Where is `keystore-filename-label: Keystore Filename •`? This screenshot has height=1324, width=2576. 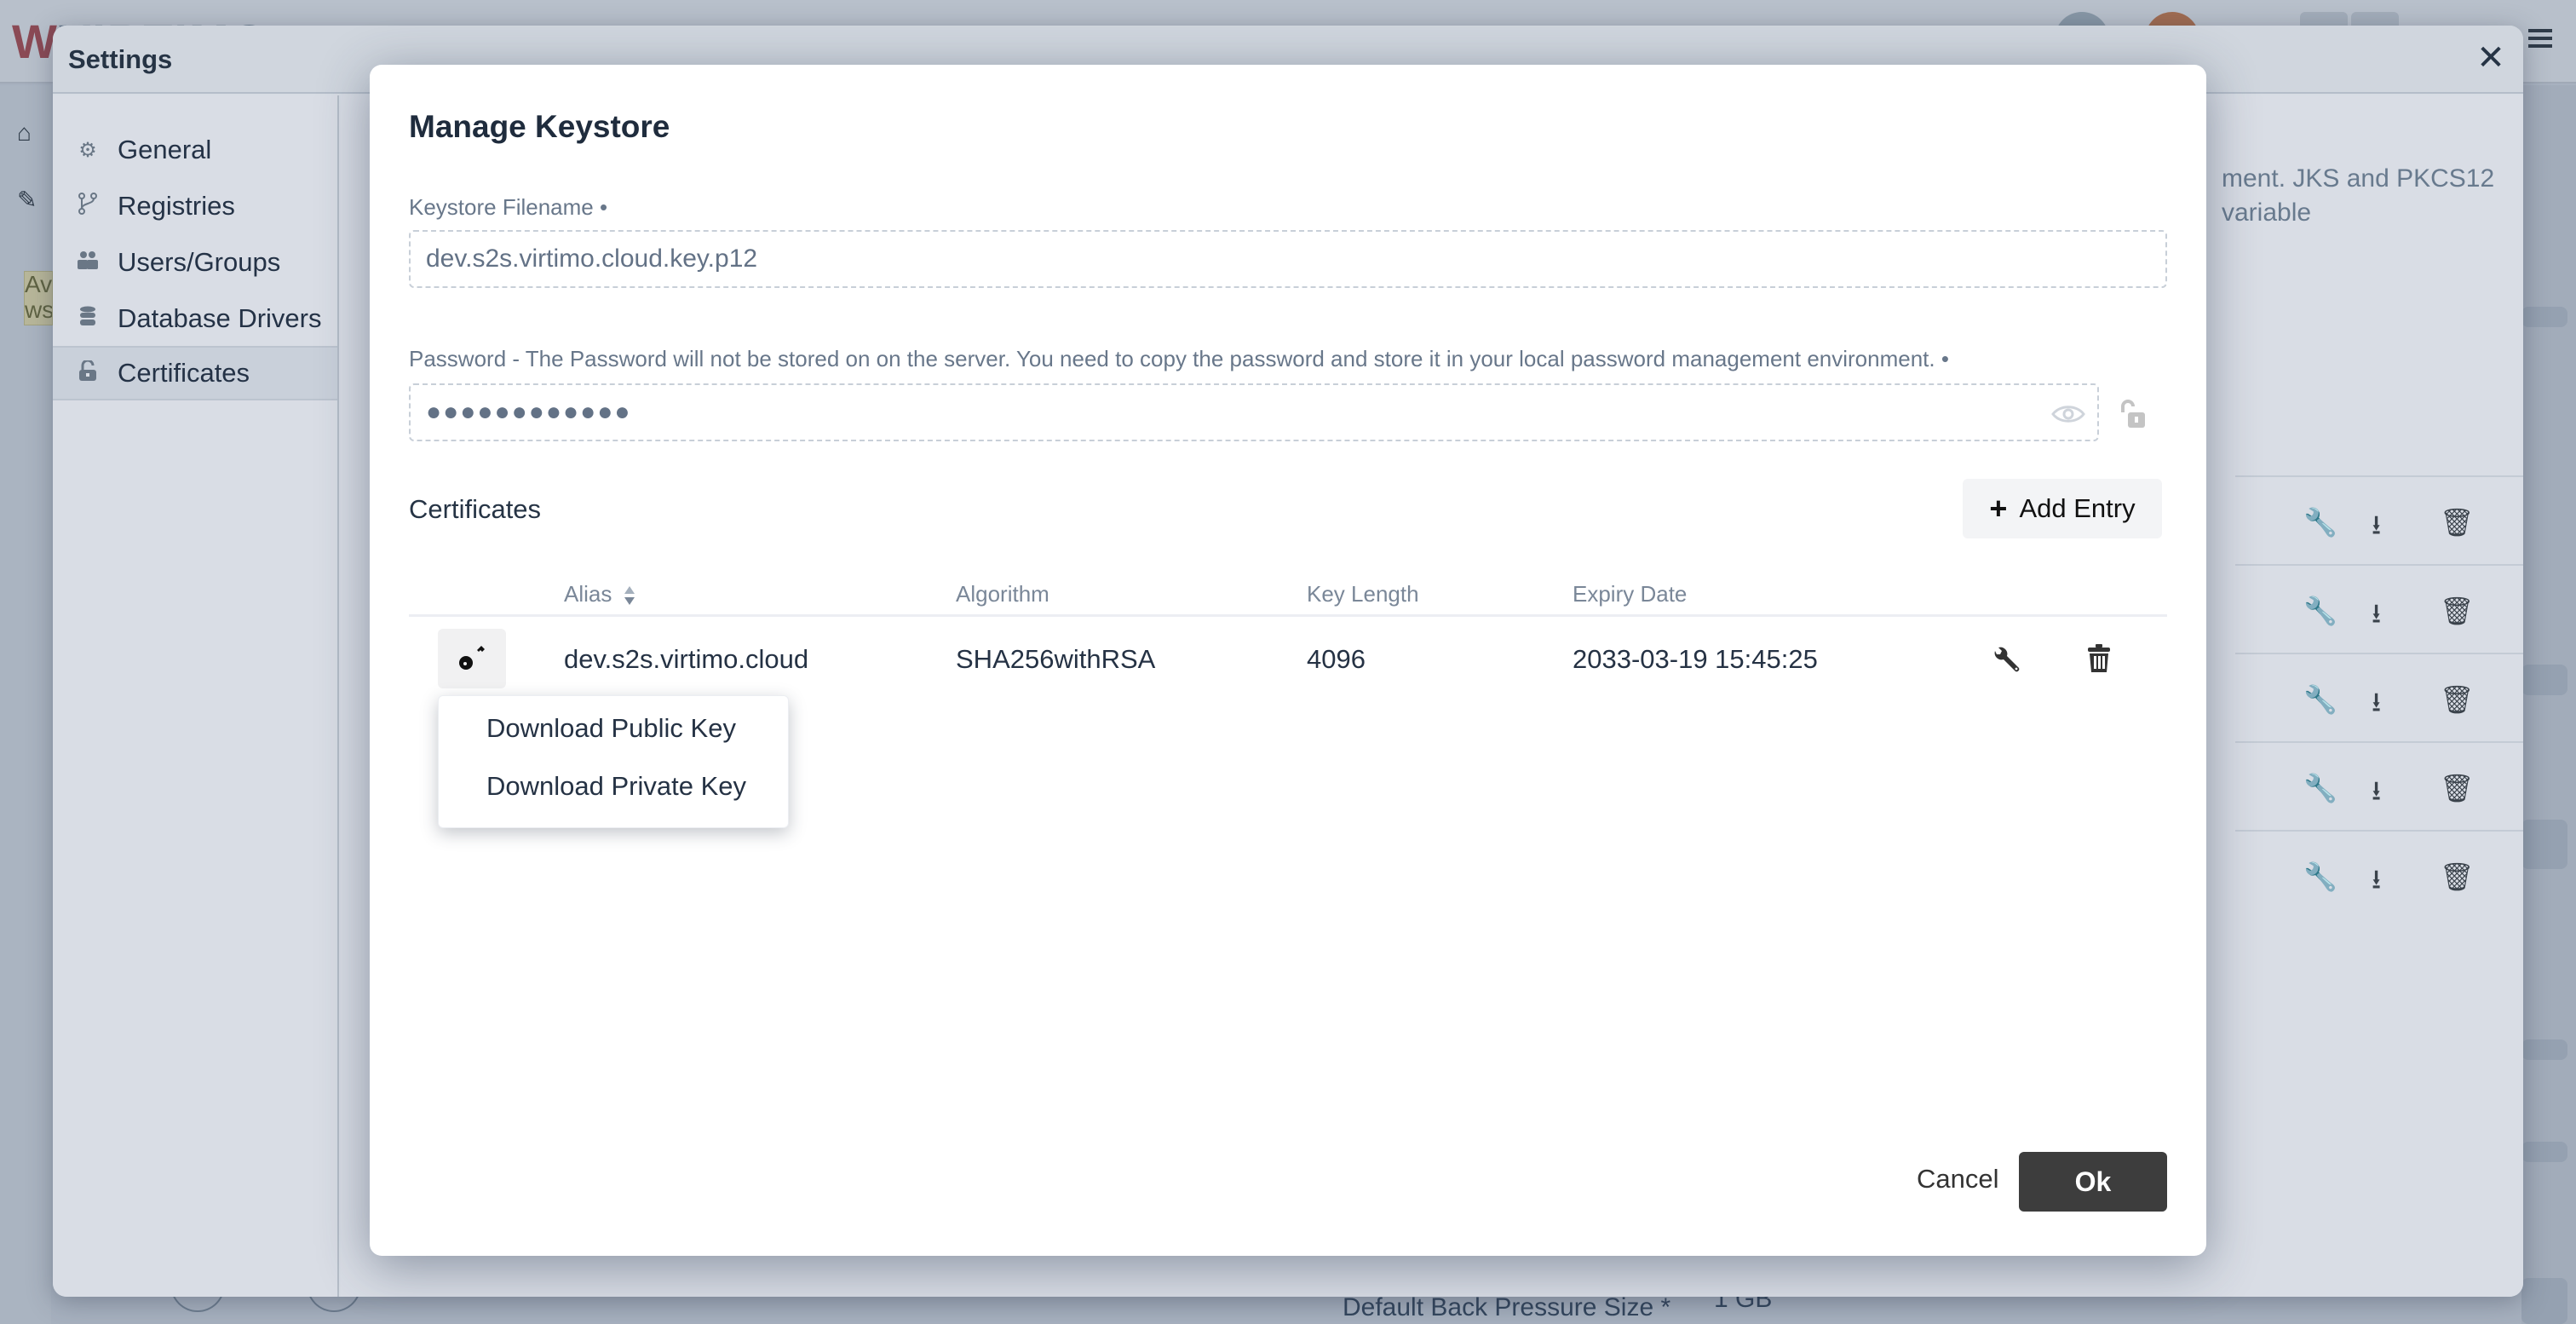 keystore-filename-label: Keystore Filename • is located at coordinates (509, 207).